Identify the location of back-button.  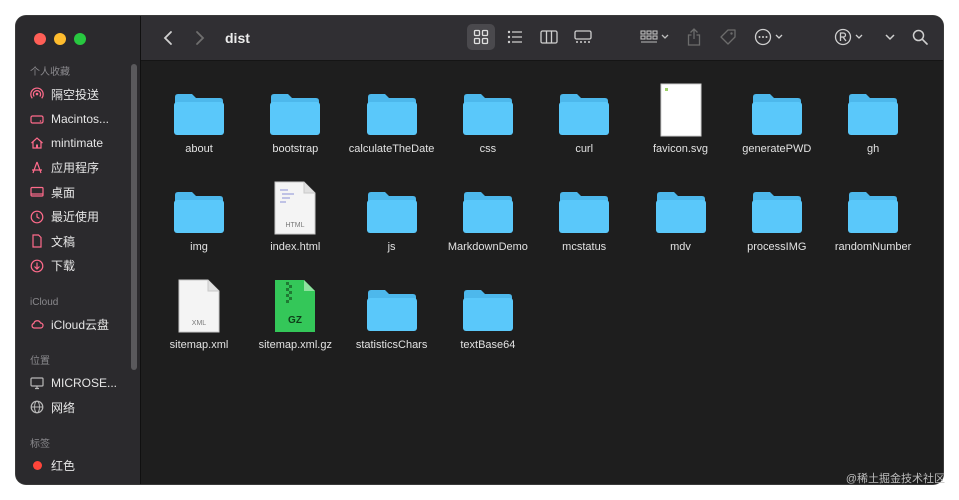
(168, 38).